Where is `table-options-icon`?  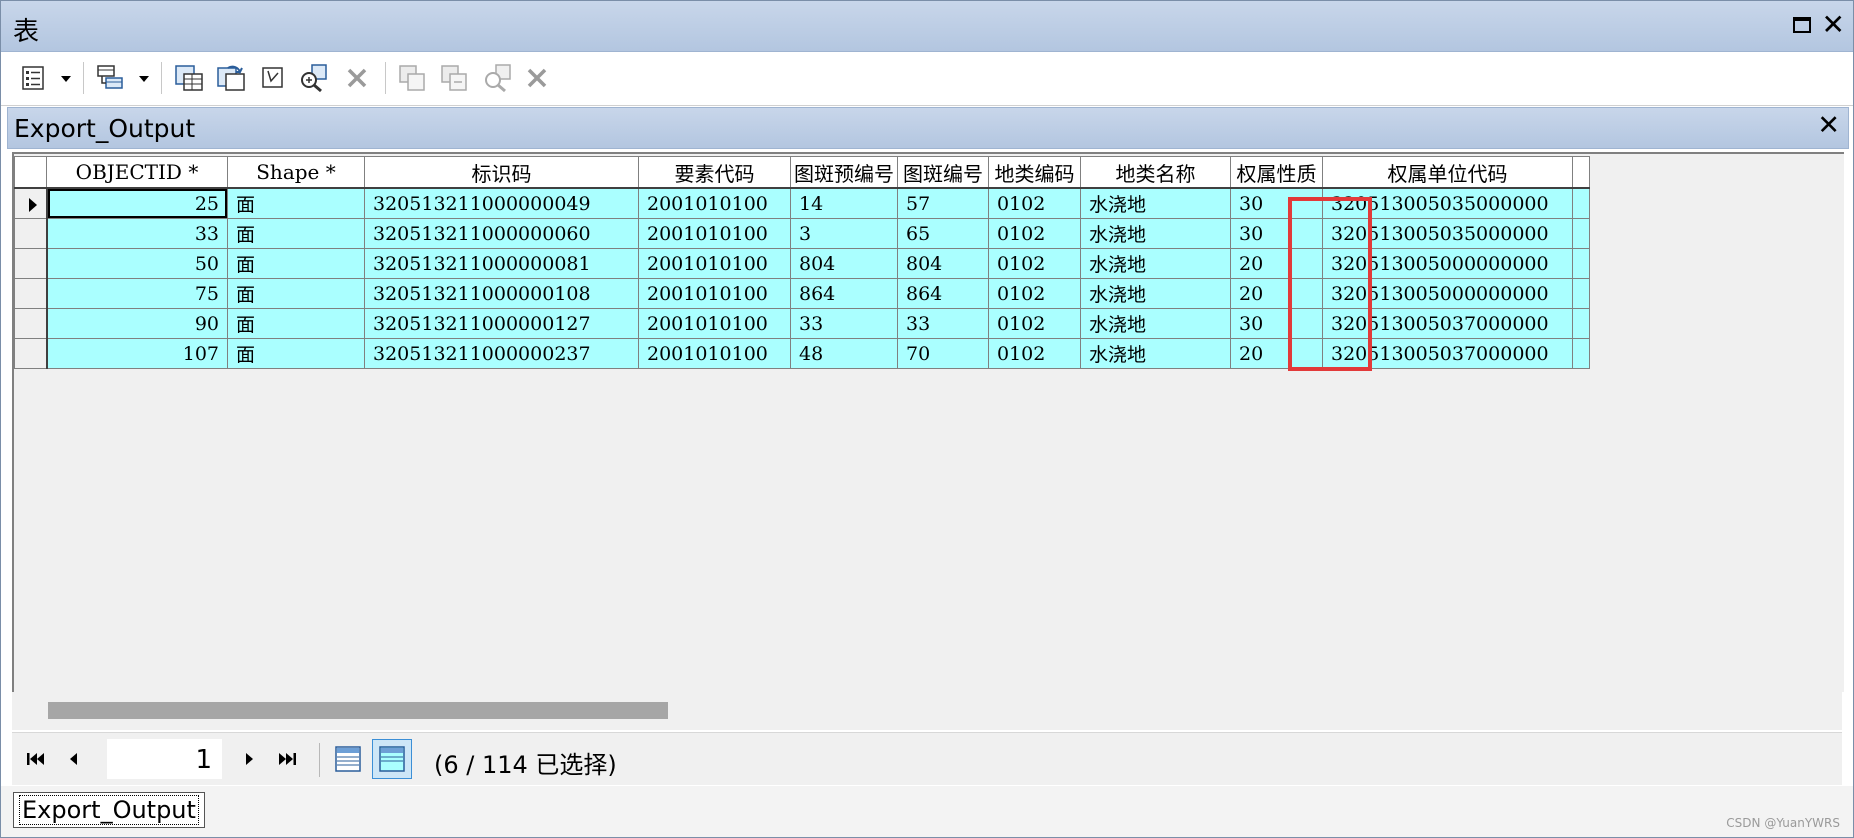
table-options-icon is located at coordinates (33, 78).